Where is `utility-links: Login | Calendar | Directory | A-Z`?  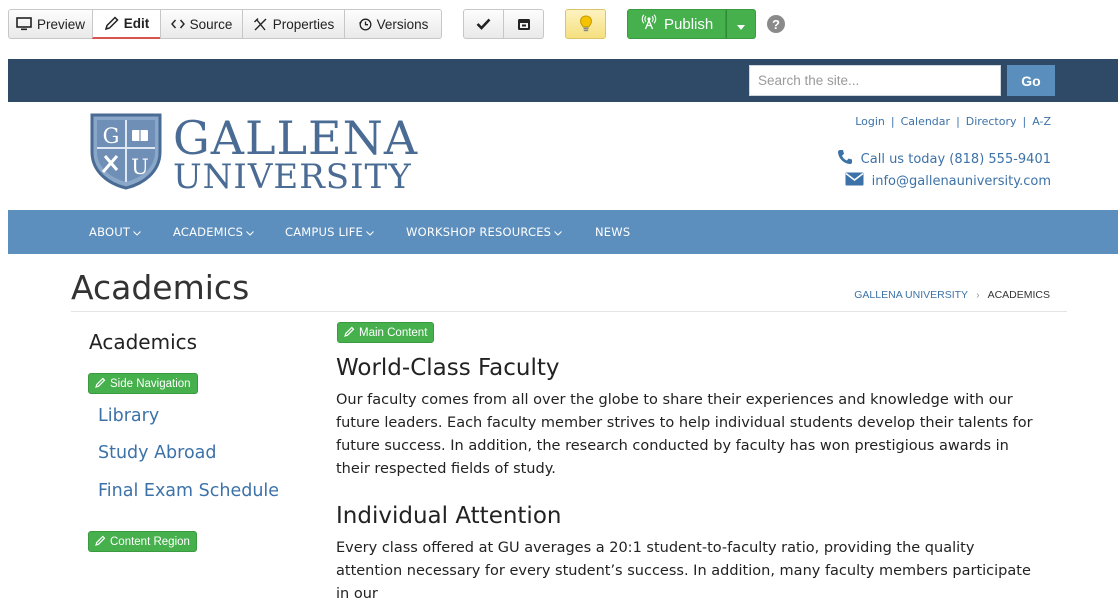
utility-links: Login | Calendar | Directory | A-Z is located at coordinates (953, 121).